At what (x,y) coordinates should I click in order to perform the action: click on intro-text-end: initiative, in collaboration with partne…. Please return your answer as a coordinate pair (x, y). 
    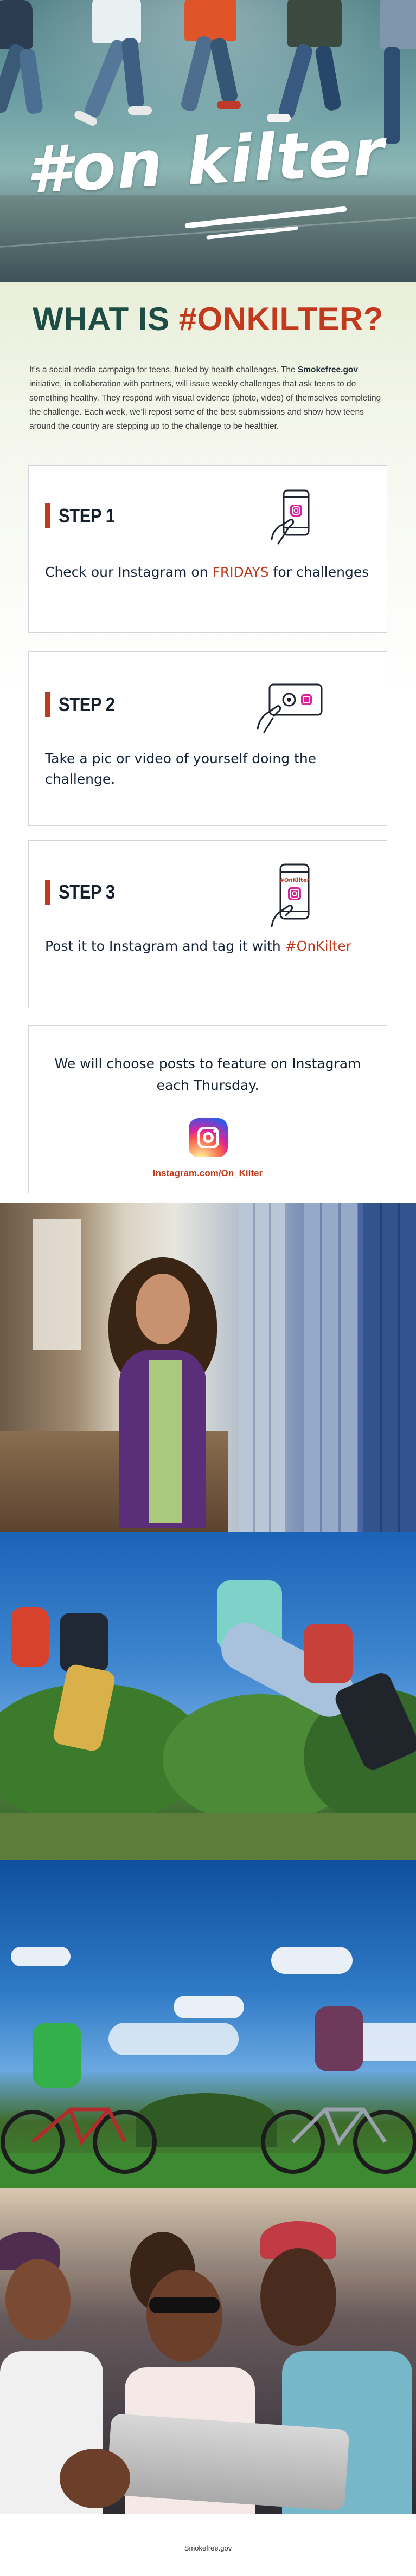
    Looking at the image, I should click on (205, 405).